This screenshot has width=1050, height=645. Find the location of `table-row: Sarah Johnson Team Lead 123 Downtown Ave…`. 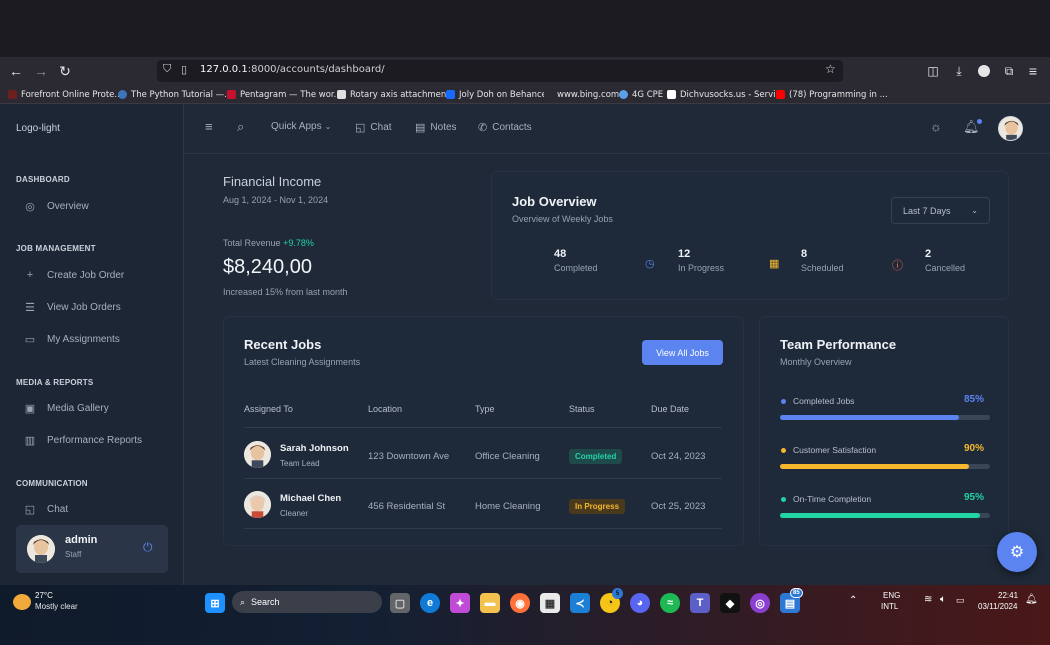

table-row: Sarah Johnson Team Lead 123 Downtown Ave… is located at coordinates (483, 454).